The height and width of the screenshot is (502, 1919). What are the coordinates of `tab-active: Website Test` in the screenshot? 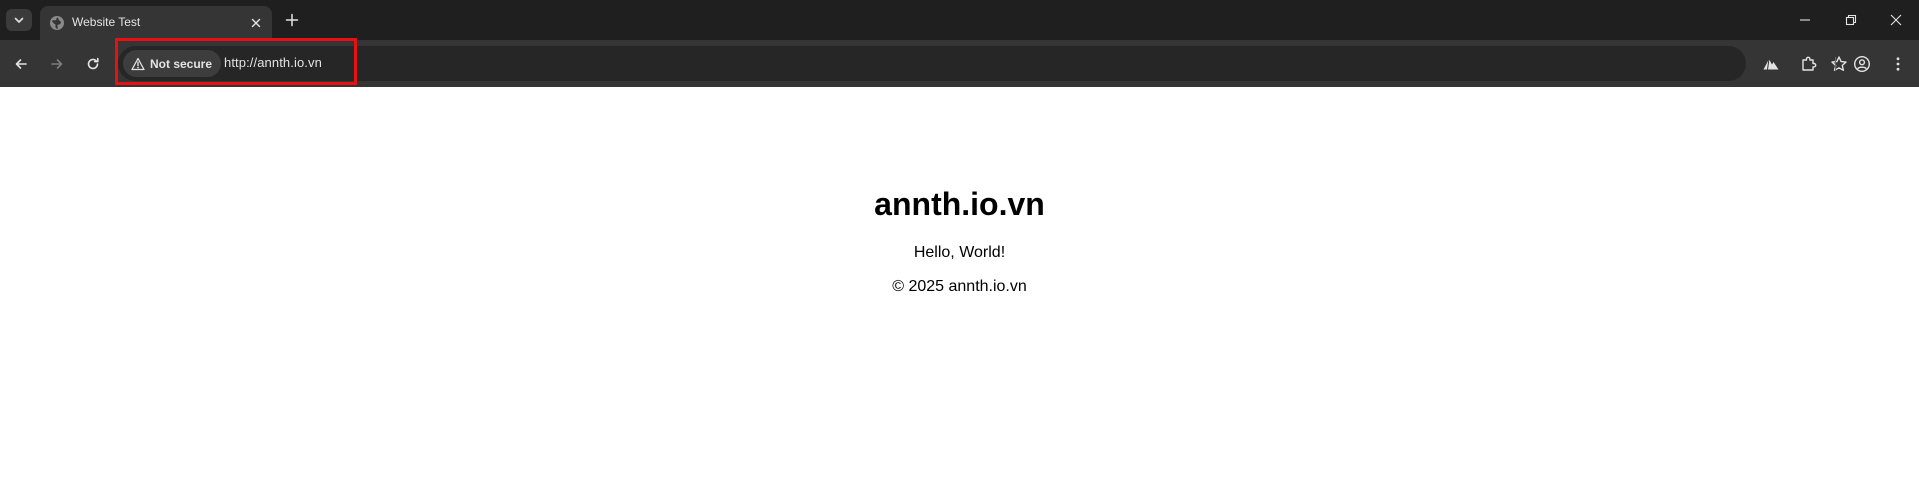 It's located at (156, 23).